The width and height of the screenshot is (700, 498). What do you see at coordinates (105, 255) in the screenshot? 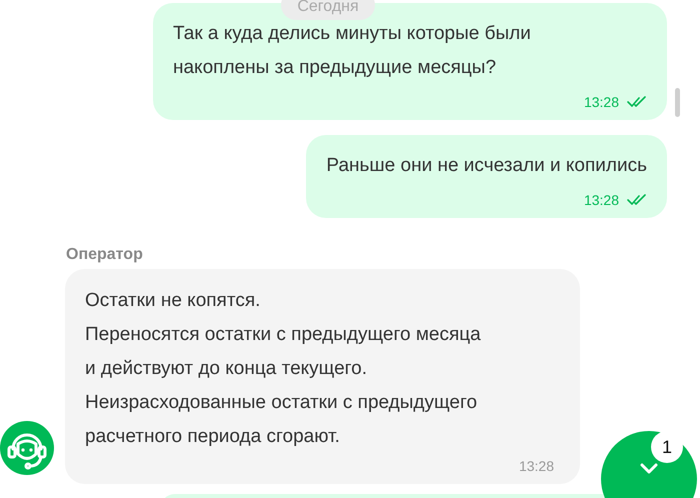
I see `sender-name: Оператор` at bounding box center [105, 255].